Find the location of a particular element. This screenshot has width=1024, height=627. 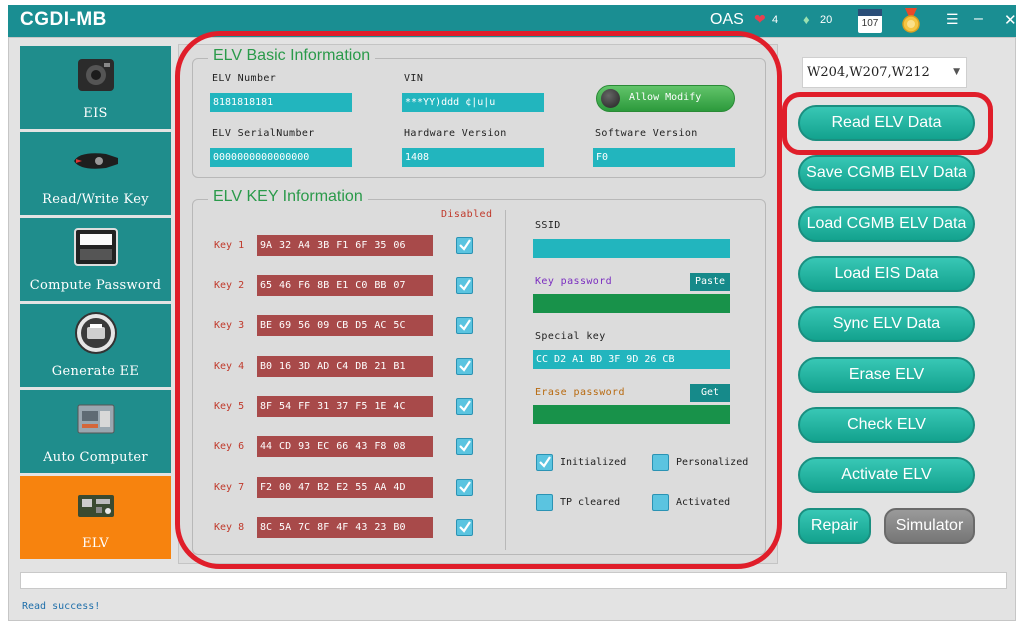

sidebar-item-auto-computer: Auto Computer is located at coordinates (95, 431).